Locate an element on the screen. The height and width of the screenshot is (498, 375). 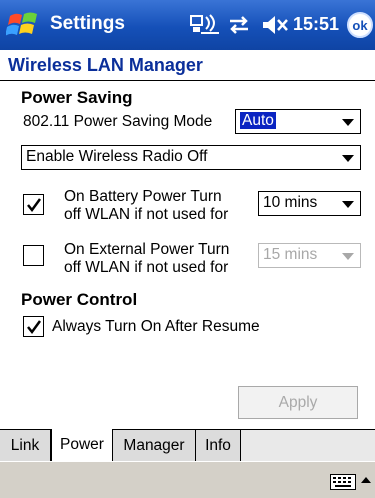
external-timeout-dropdown: 15 mins is located at coordinates (309, 255).